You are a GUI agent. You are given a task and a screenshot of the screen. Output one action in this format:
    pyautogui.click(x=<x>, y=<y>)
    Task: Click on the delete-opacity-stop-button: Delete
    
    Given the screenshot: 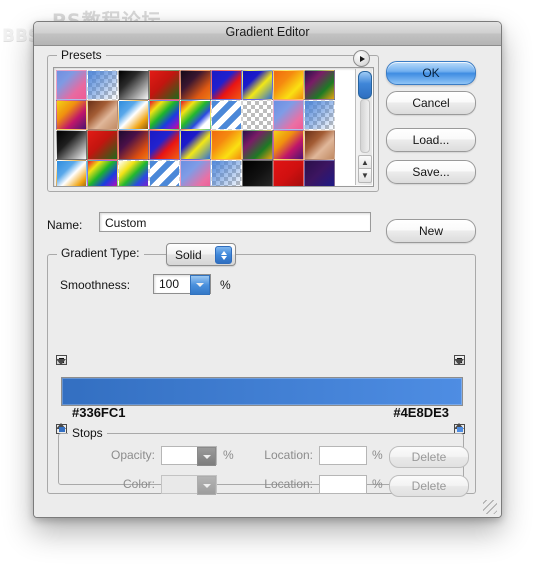 What is the action you would take?
    pyautogui.click(x=429, y=457)
    